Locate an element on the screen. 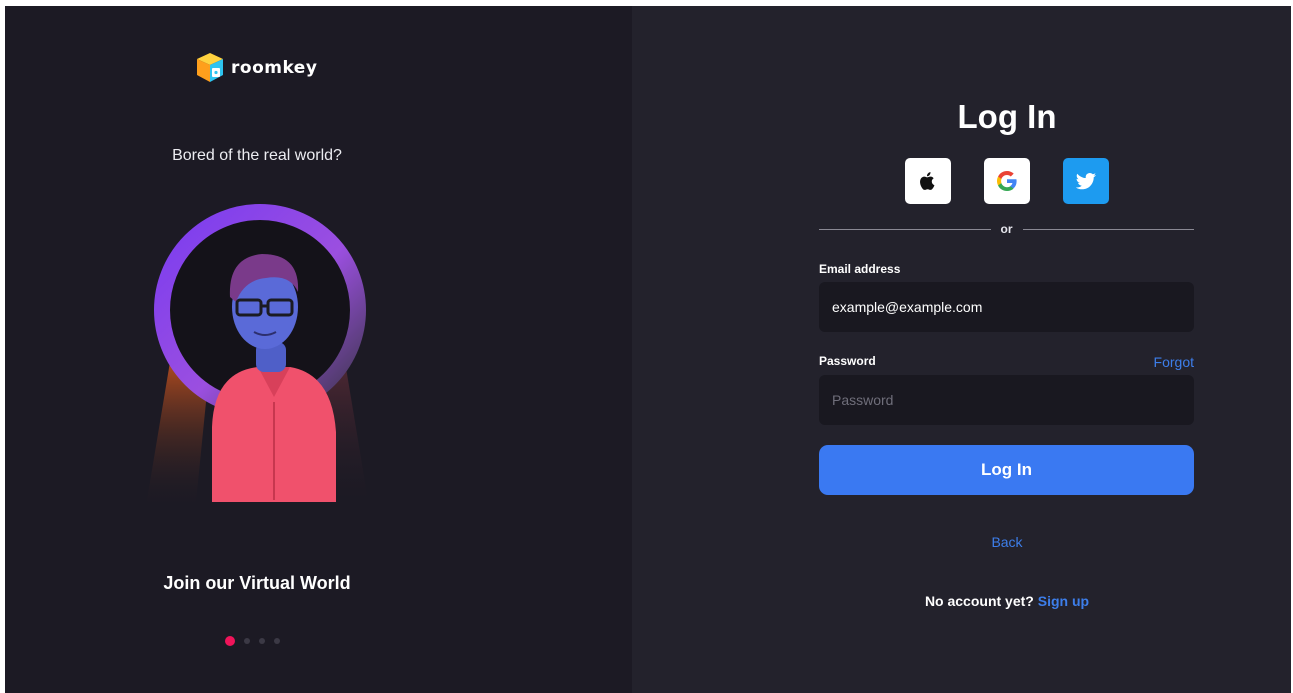 The width and height of the screenshot is (1293, 693). apple-login-button is located at coordinates (928, 181).